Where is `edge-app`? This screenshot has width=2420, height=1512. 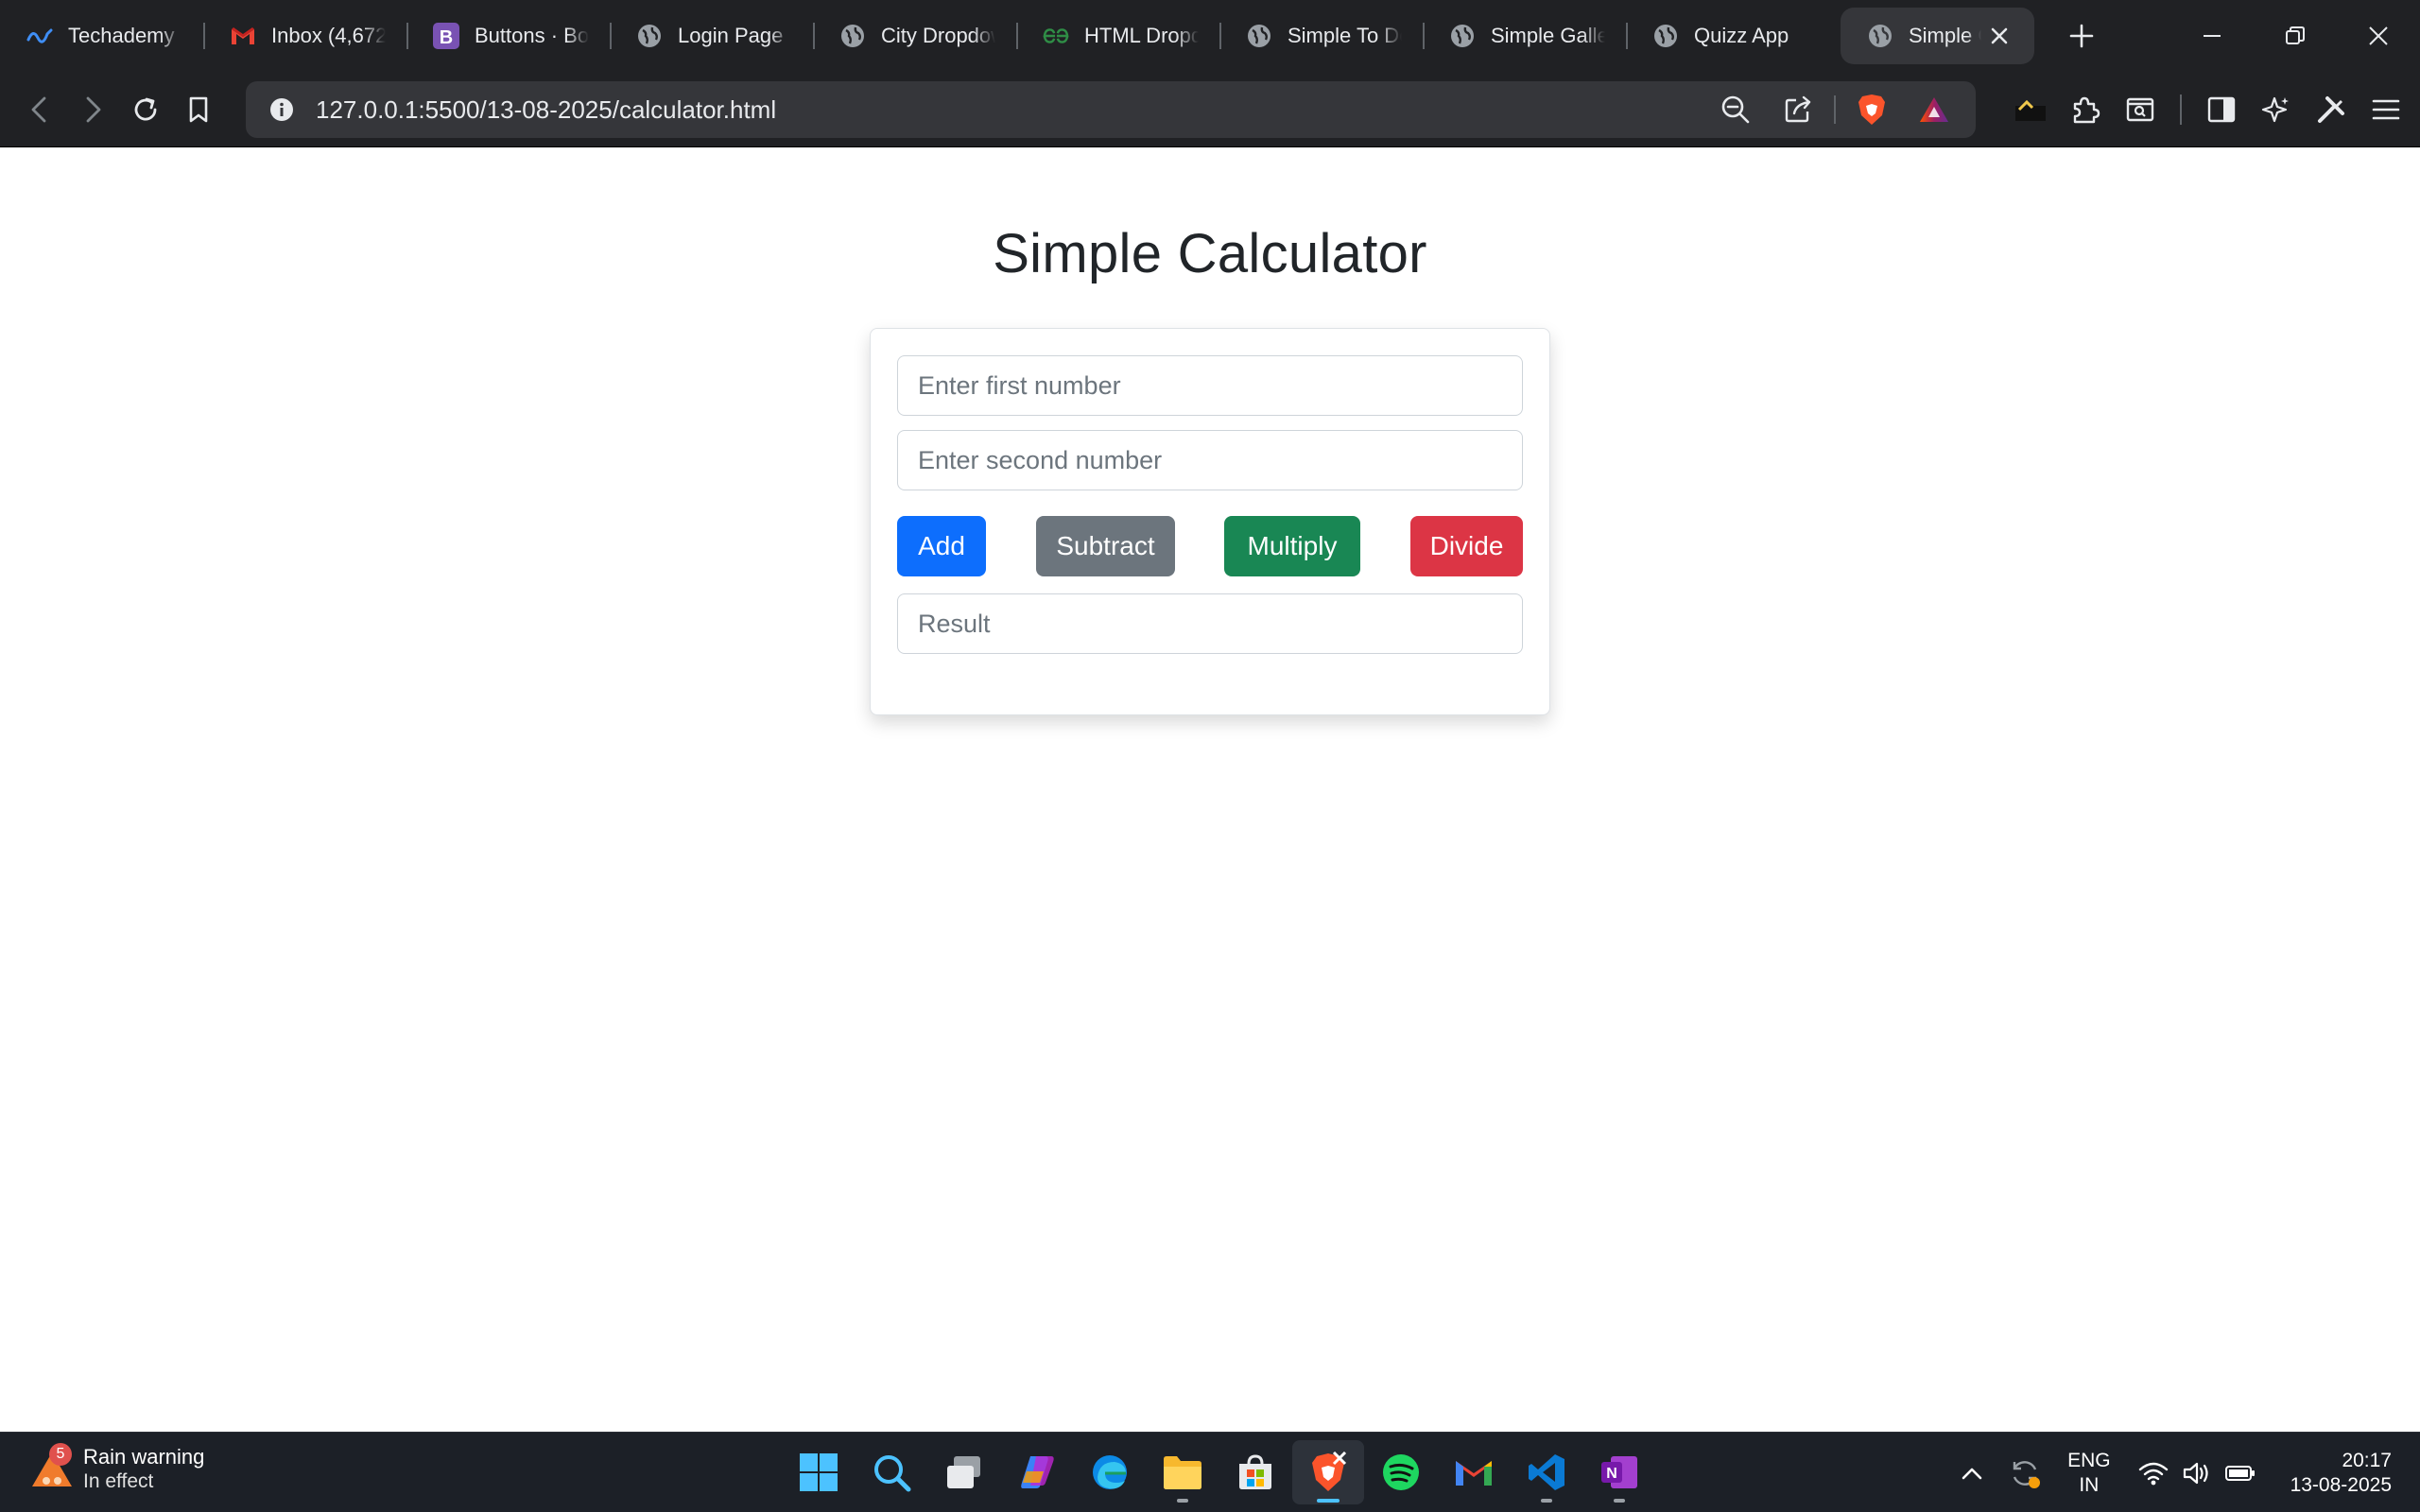 edge-app is located at coordinates (1110, 1472).